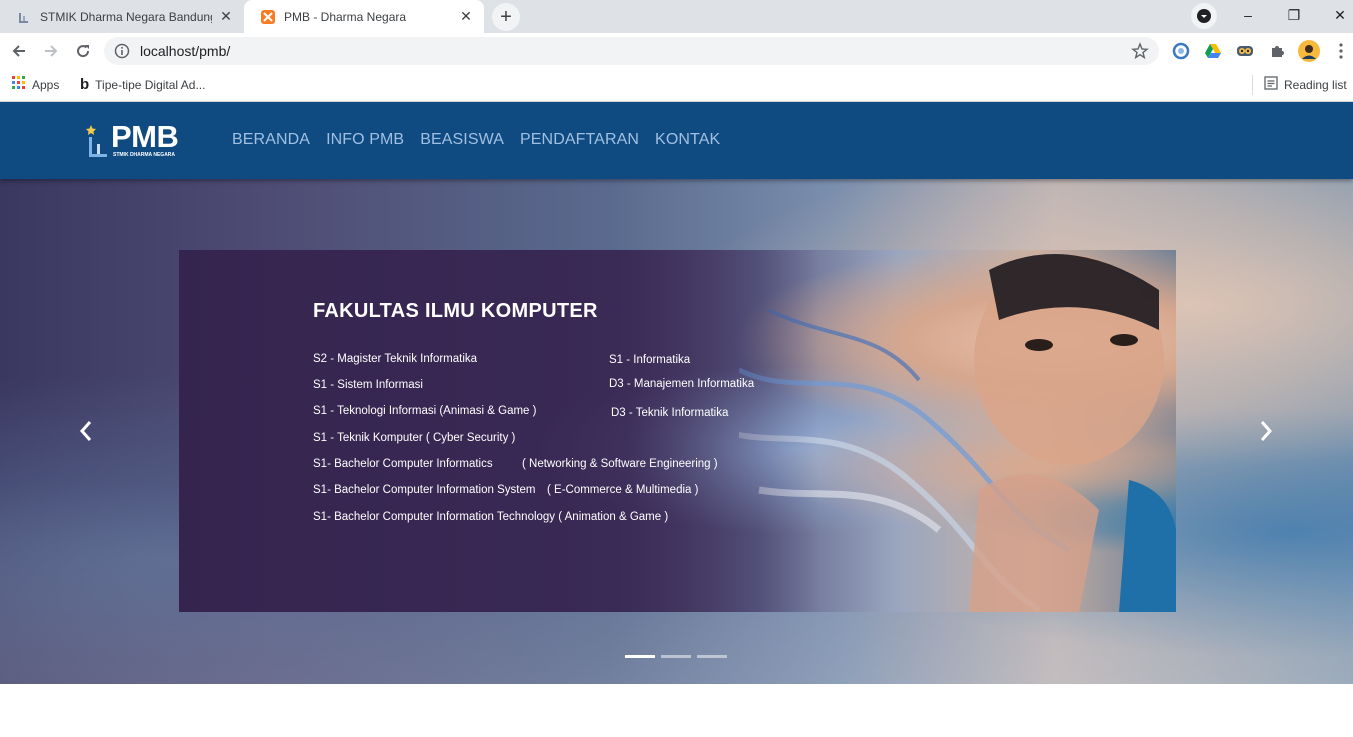 Image resolution: width=1353 pixels, height=737 pixels. I want to click on profile-avatar, so click(1309, 51).